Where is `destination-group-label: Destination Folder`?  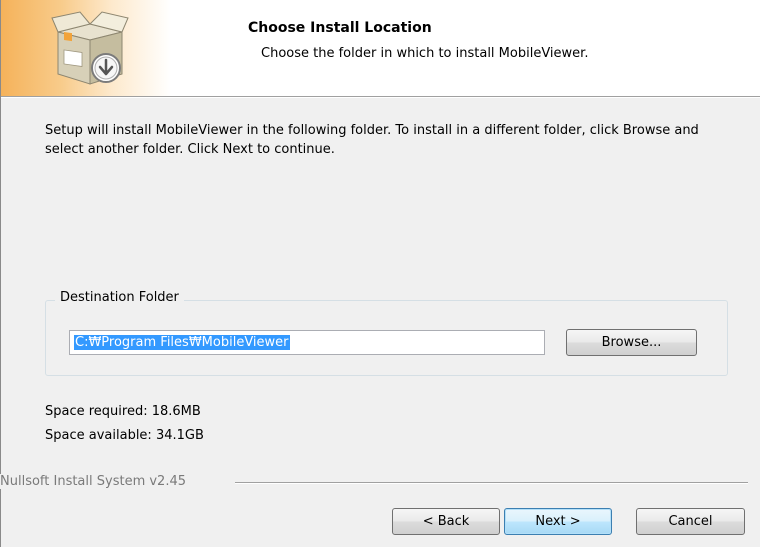
destination-group-label: Destination Folder is located at coordinates (119, 297).